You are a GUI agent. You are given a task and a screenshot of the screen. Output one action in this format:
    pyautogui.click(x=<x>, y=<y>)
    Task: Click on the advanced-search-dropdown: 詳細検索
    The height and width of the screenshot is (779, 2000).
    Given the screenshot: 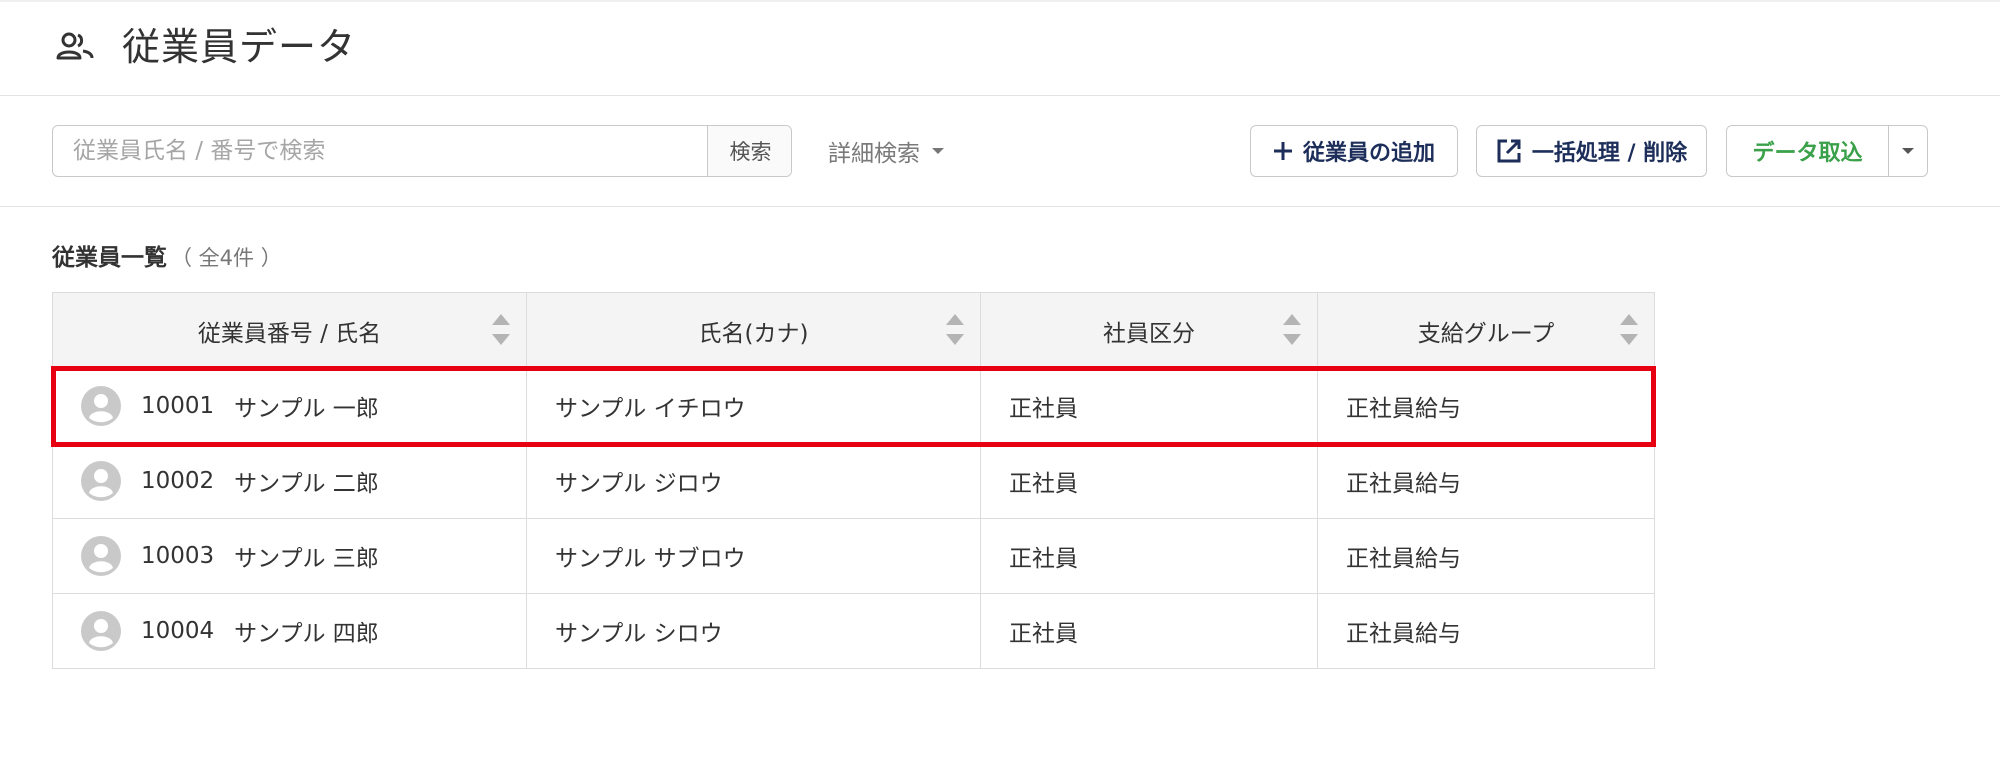 What is the action you would take?
    pyautogui.click(x=886, y=151)
    